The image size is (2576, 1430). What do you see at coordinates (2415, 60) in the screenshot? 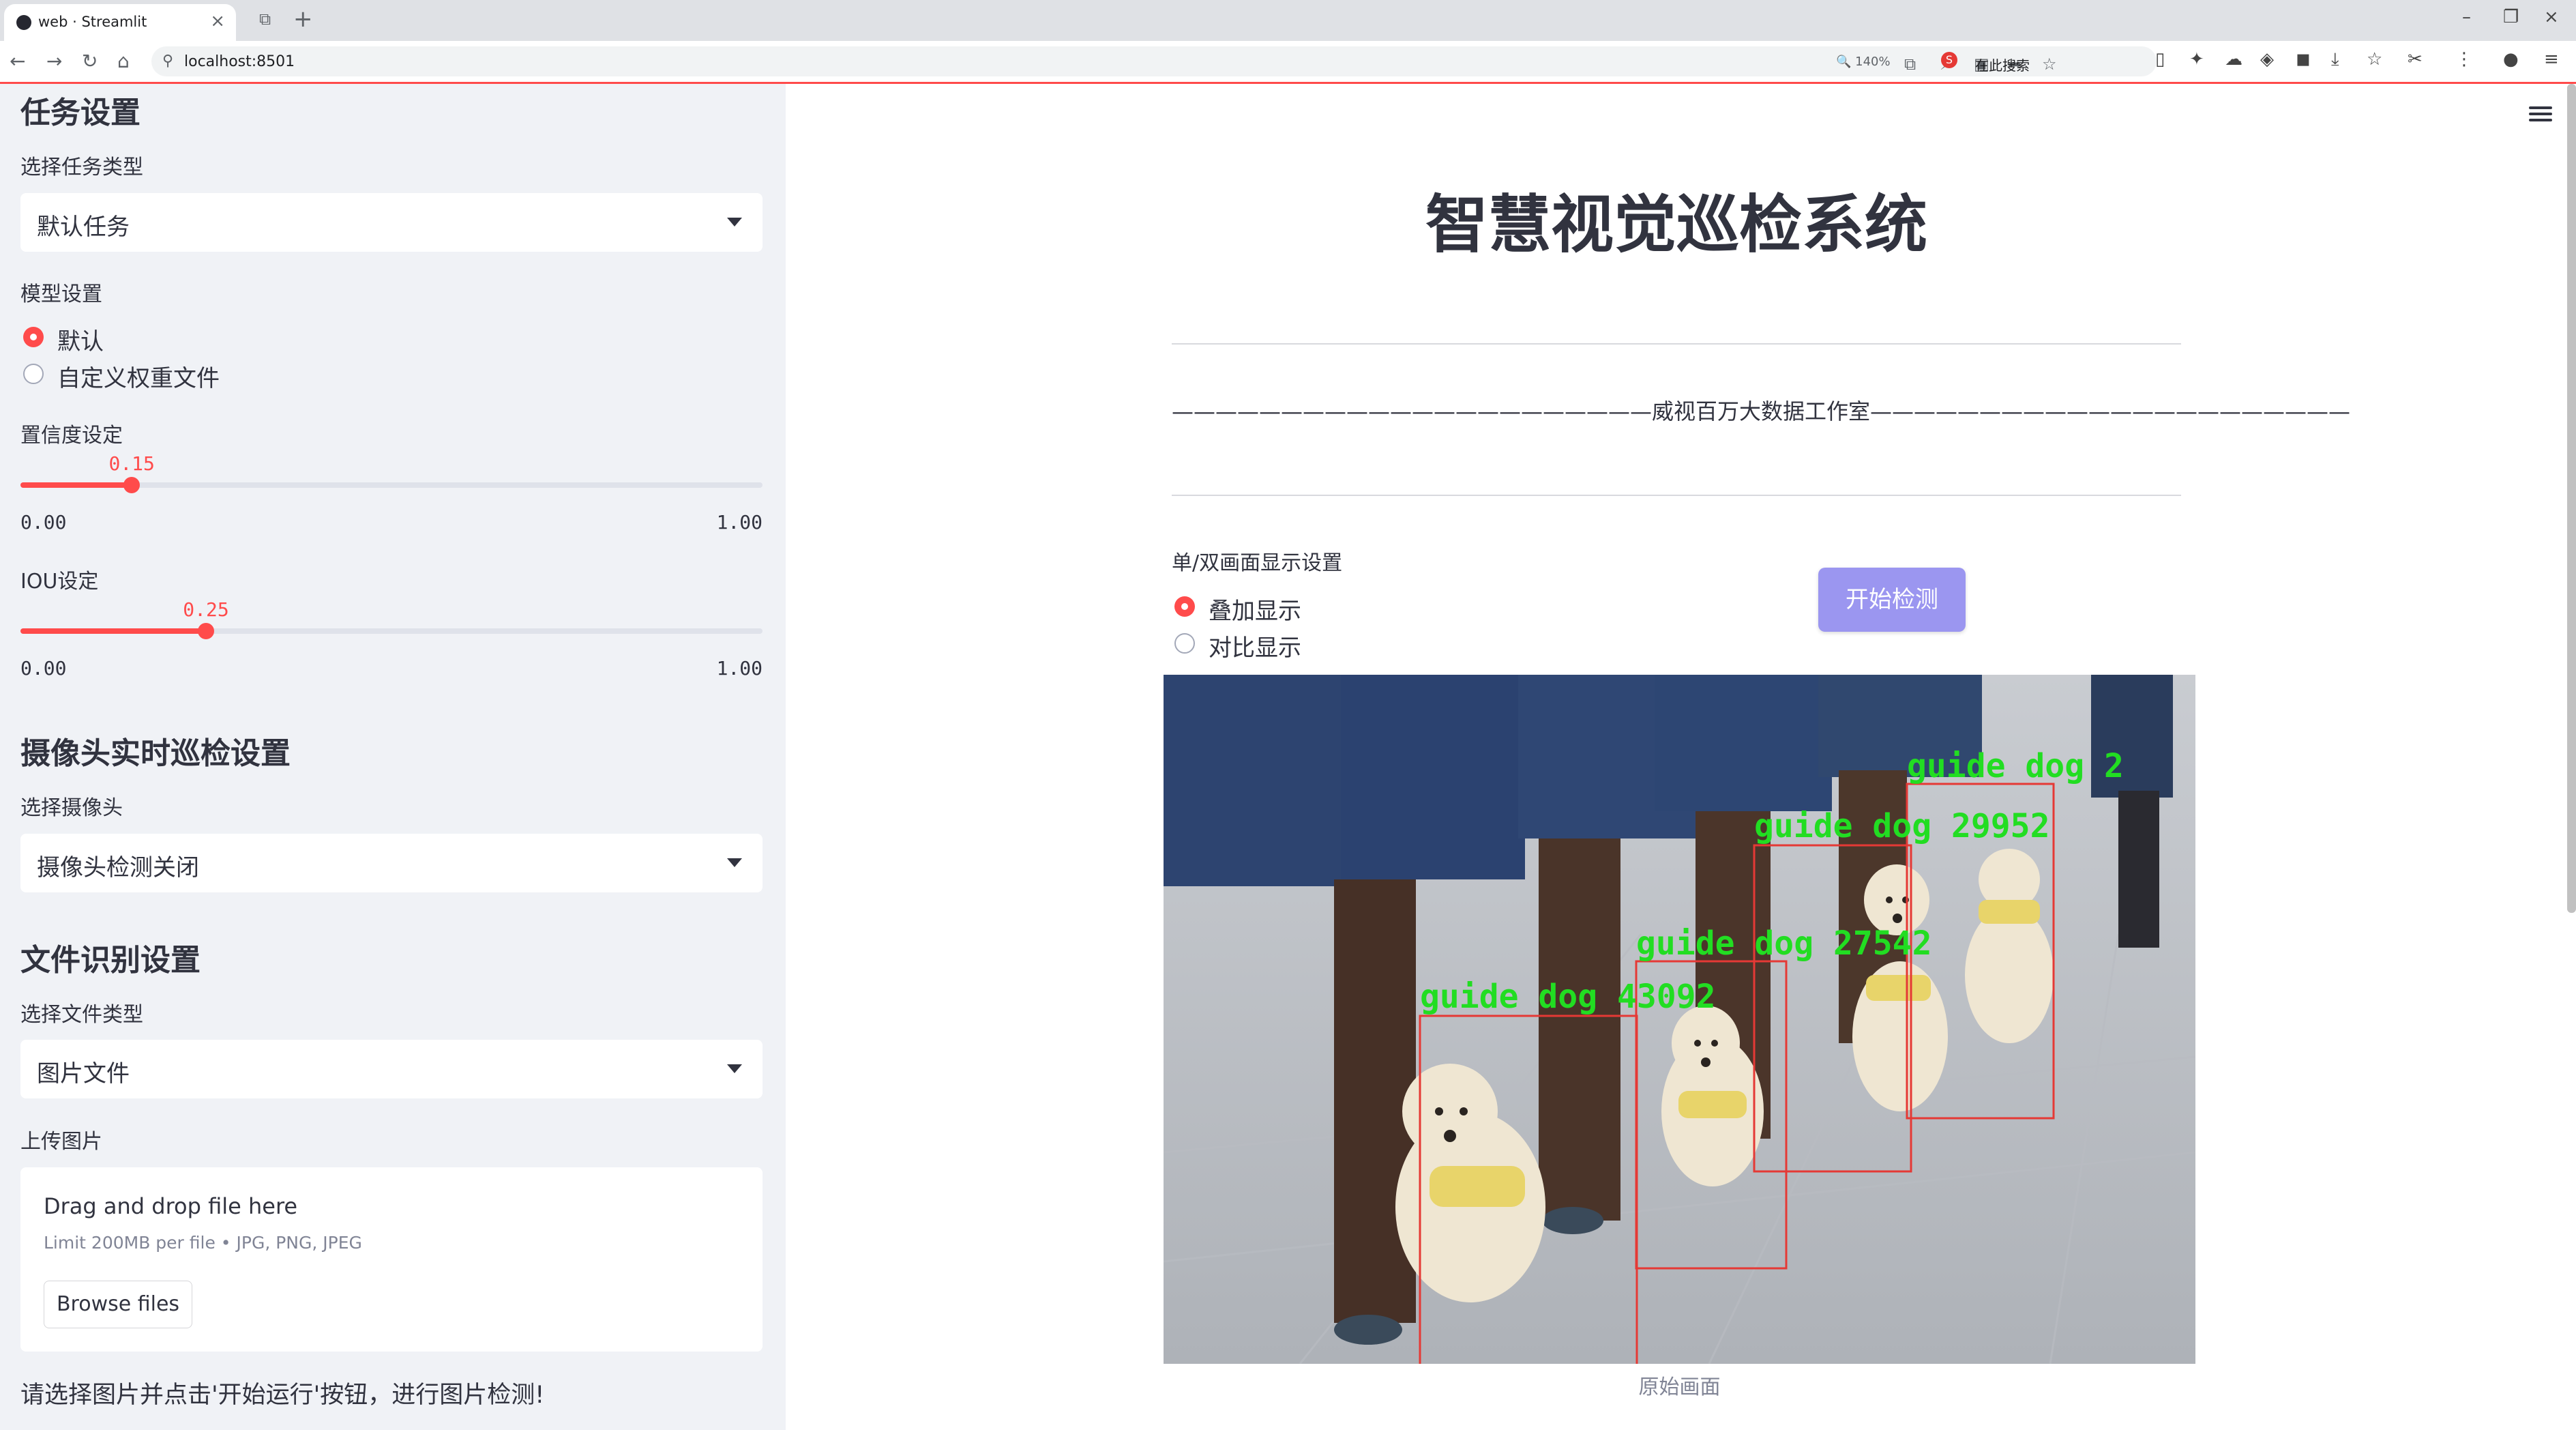
I see `cut-icon: ✂` at bounding box center [2415, 60].